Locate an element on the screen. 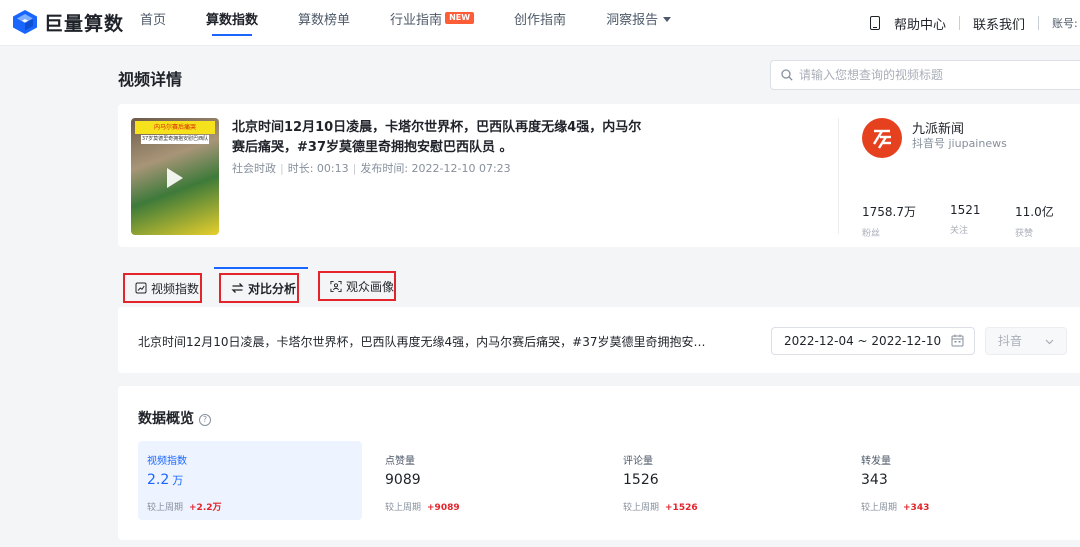 Image resolution: width=1080 pixels, height=547 pixels. nav-item-index: 算数指数 is located at coordinates (232, 23).